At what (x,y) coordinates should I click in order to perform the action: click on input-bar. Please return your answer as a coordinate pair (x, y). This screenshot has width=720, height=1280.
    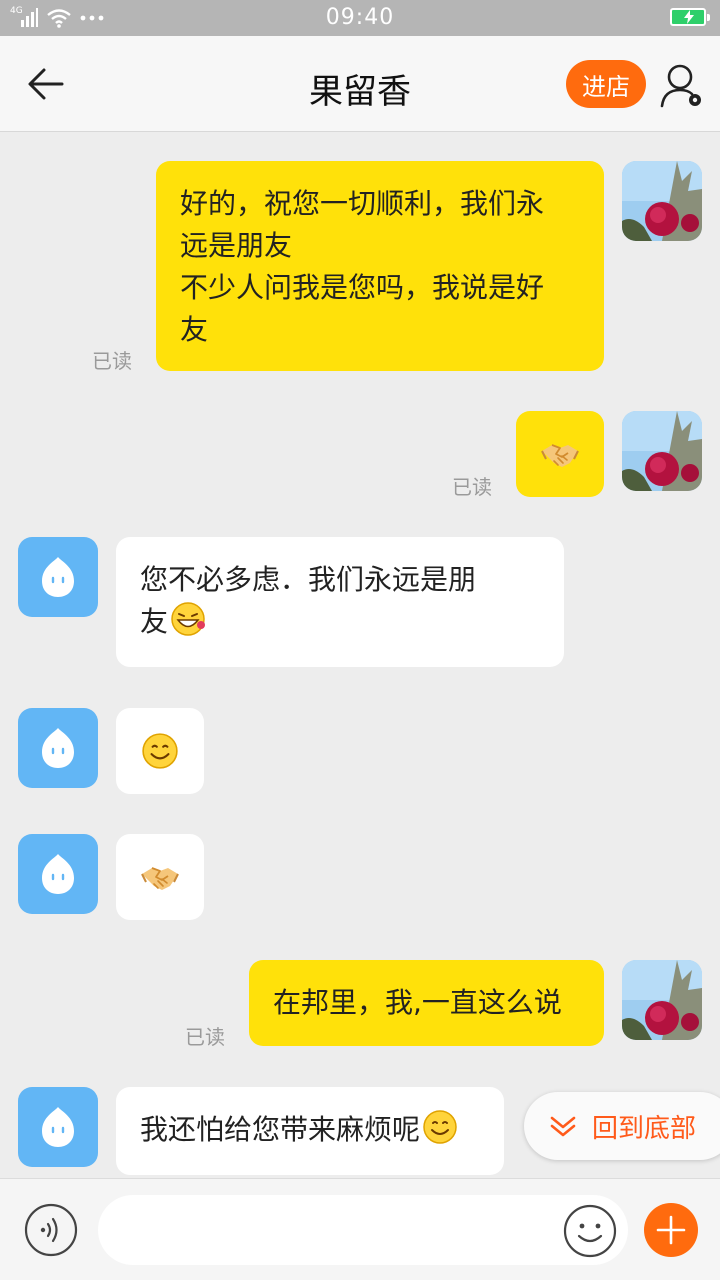
    Looking at the image, I should click on (360, 1229).